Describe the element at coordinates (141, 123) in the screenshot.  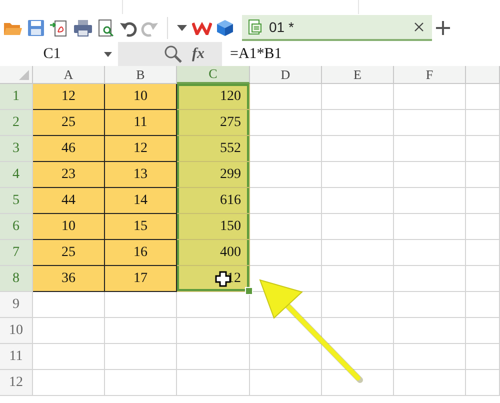
I see `table-cell: 11` at that location.